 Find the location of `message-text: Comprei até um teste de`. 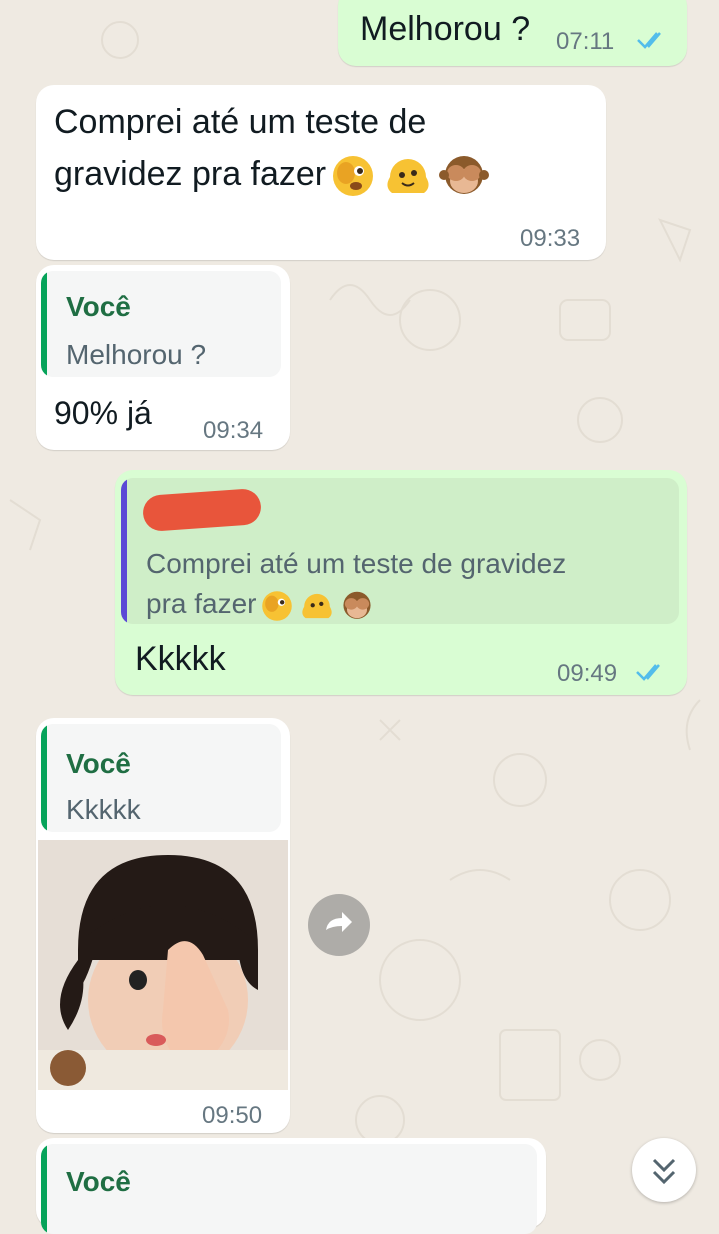

message-text: Comprei até um teste de is located at coordinates (240, 122).